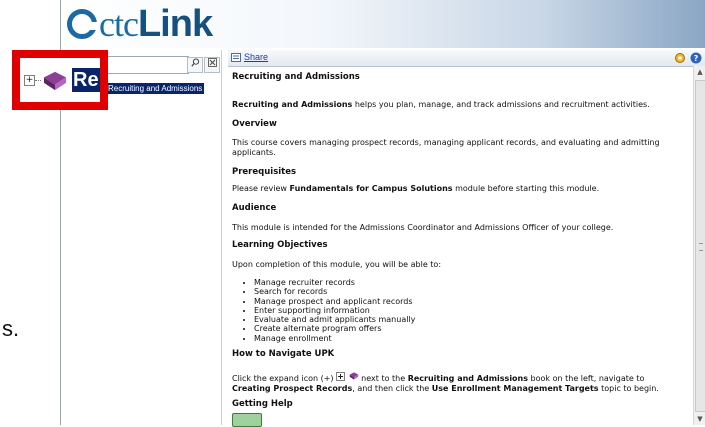  I want to click on navigate-heading: How to Navigate UPK, so click(283, 354).